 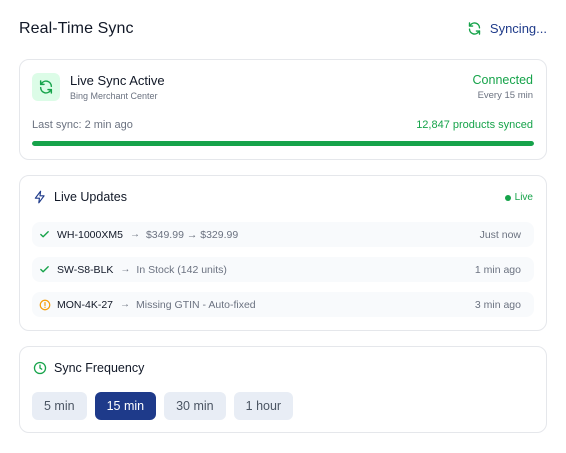 I want to click on sync-frequency-header: Sync Frequency, so click(x=88, y=368).